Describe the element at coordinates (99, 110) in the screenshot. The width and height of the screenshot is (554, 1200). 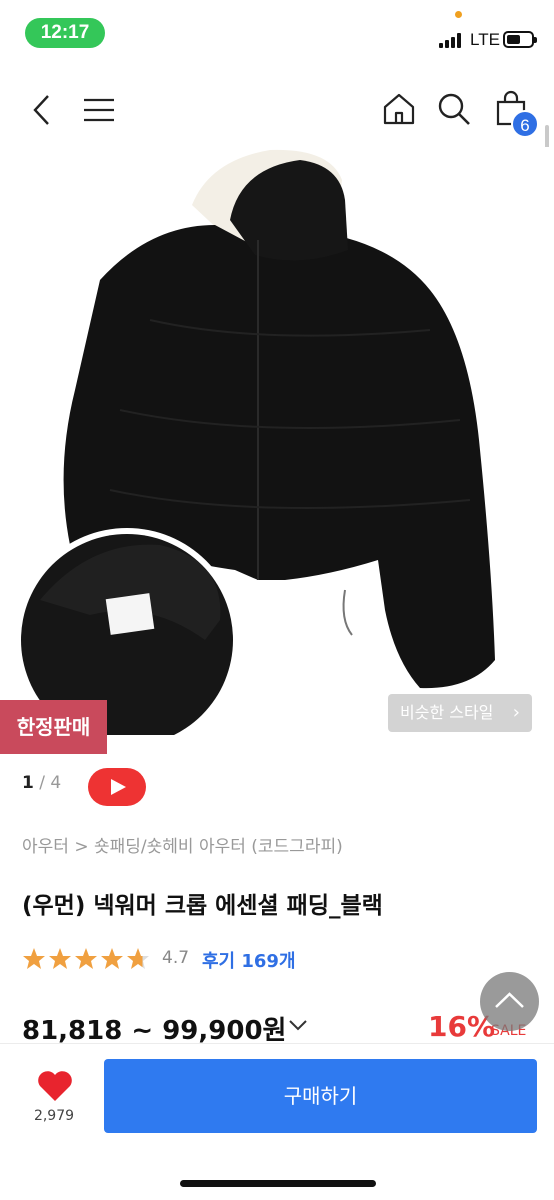
I see `menu-icon` at that location.